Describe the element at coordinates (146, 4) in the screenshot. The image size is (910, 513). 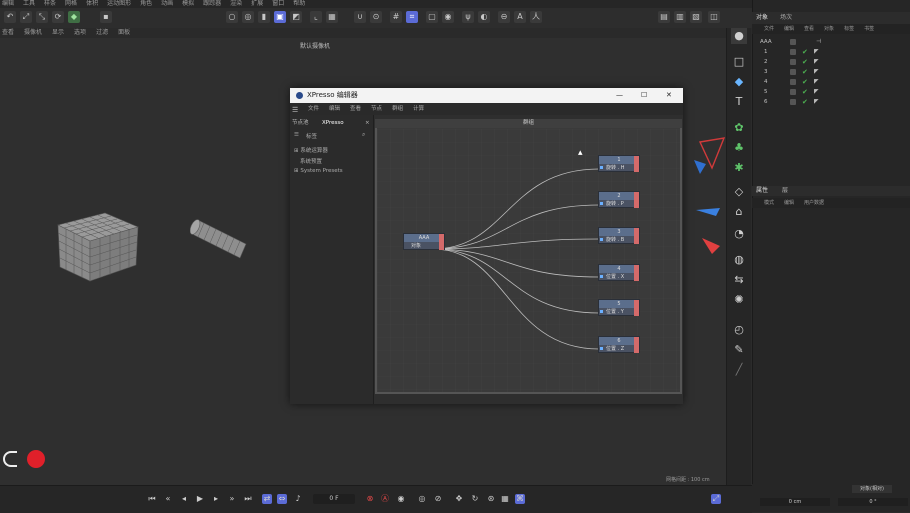
I see `menu-item: 角色` at that location.